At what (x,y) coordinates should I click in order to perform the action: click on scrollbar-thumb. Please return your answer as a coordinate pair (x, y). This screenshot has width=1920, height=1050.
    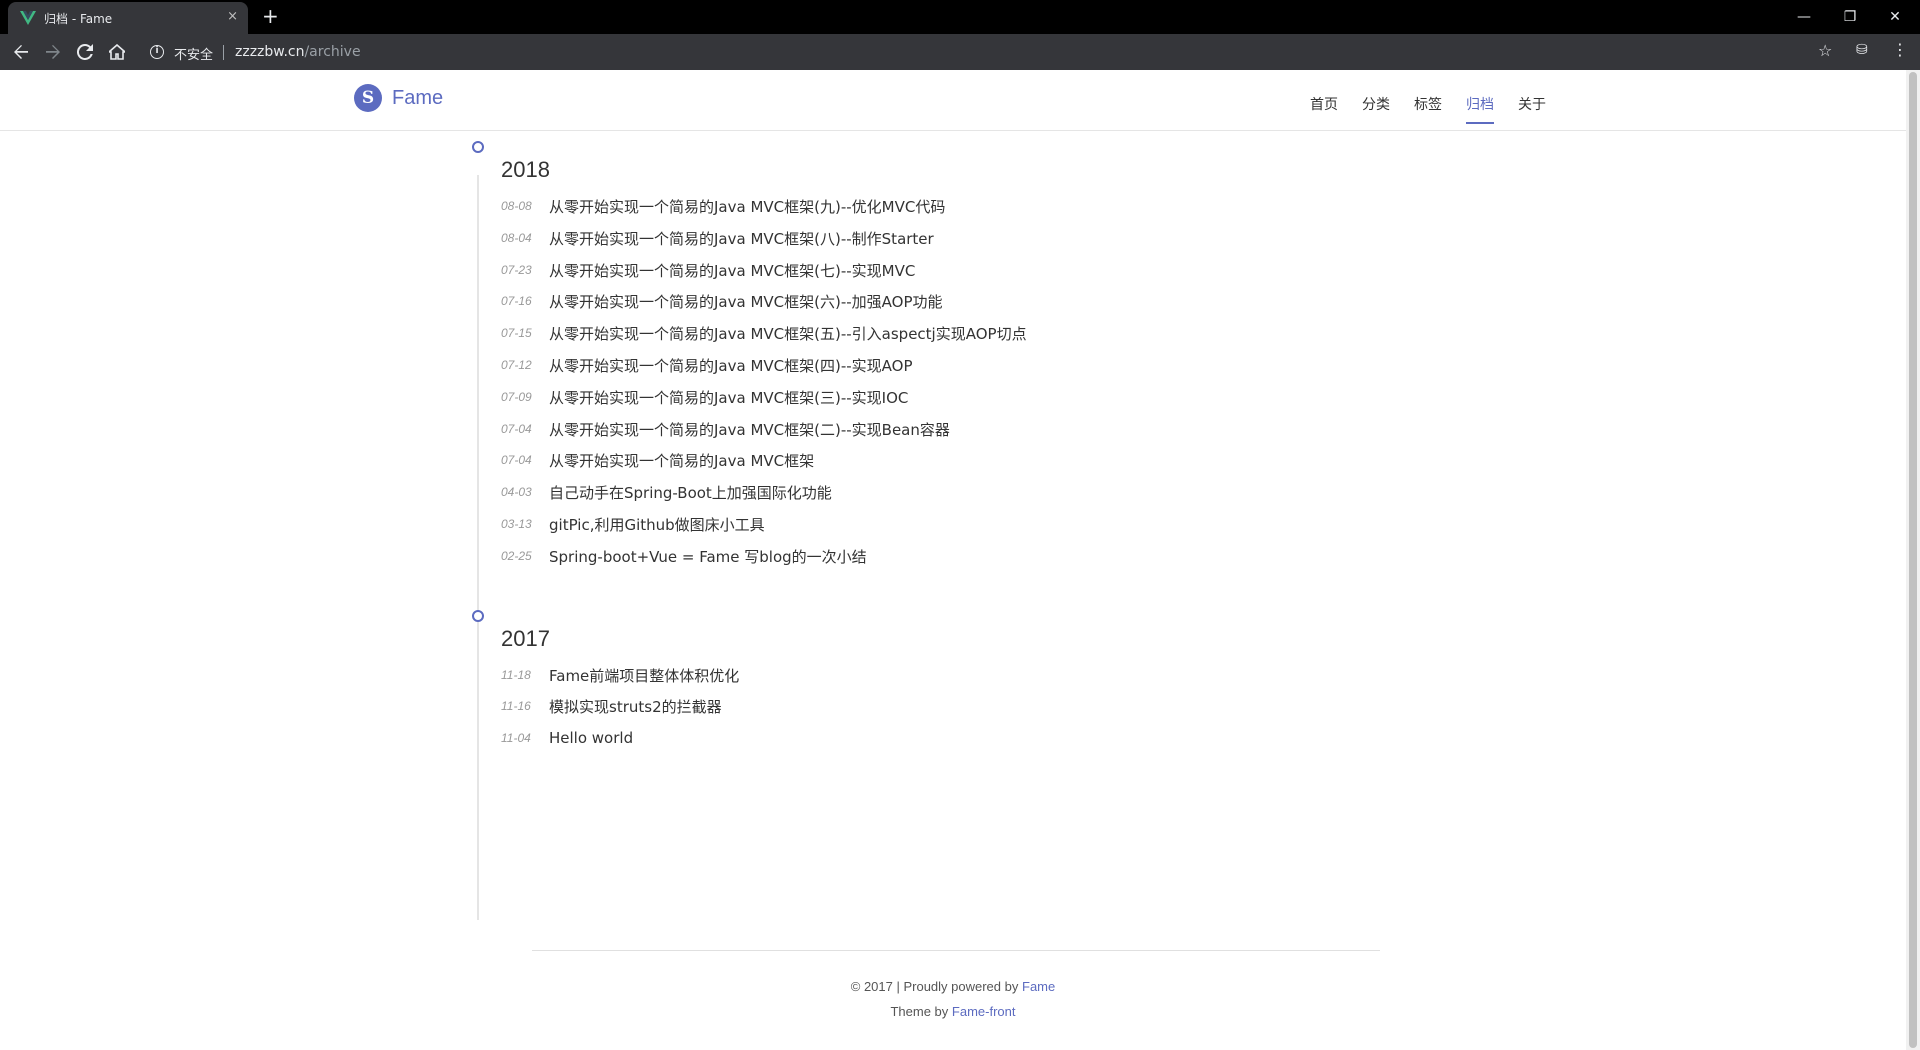
    Looking at the image, I should click on (1913, 560).